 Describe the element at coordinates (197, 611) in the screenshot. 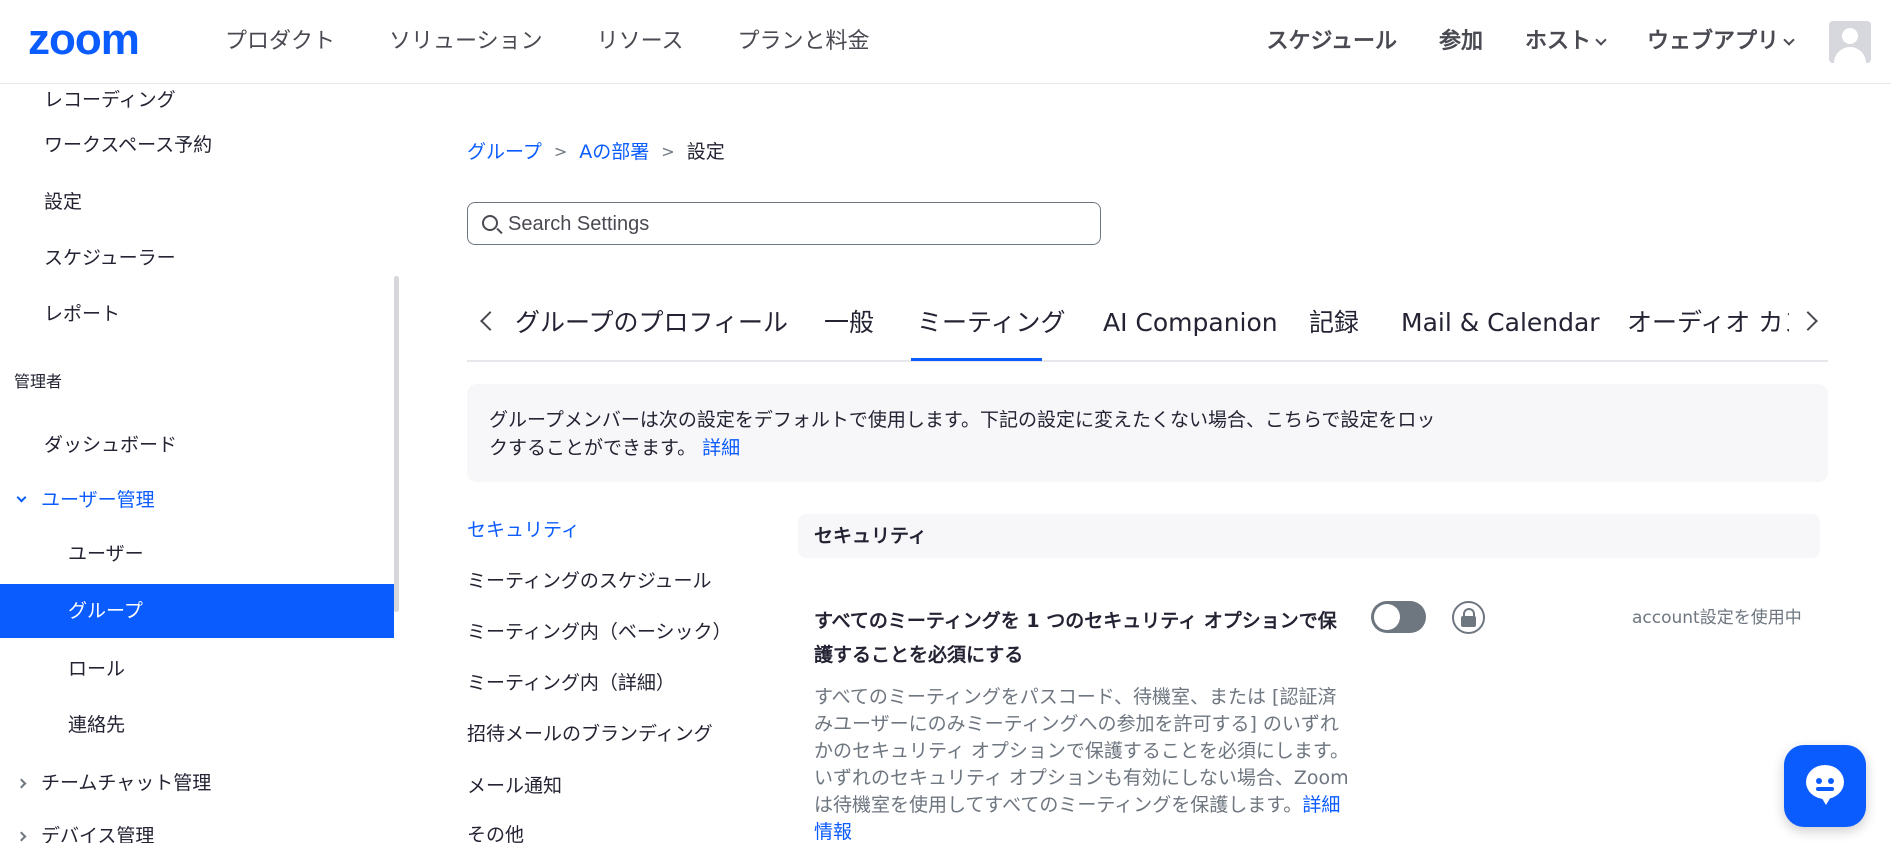

I see `sidebar-item-groups: グループ` at that location.